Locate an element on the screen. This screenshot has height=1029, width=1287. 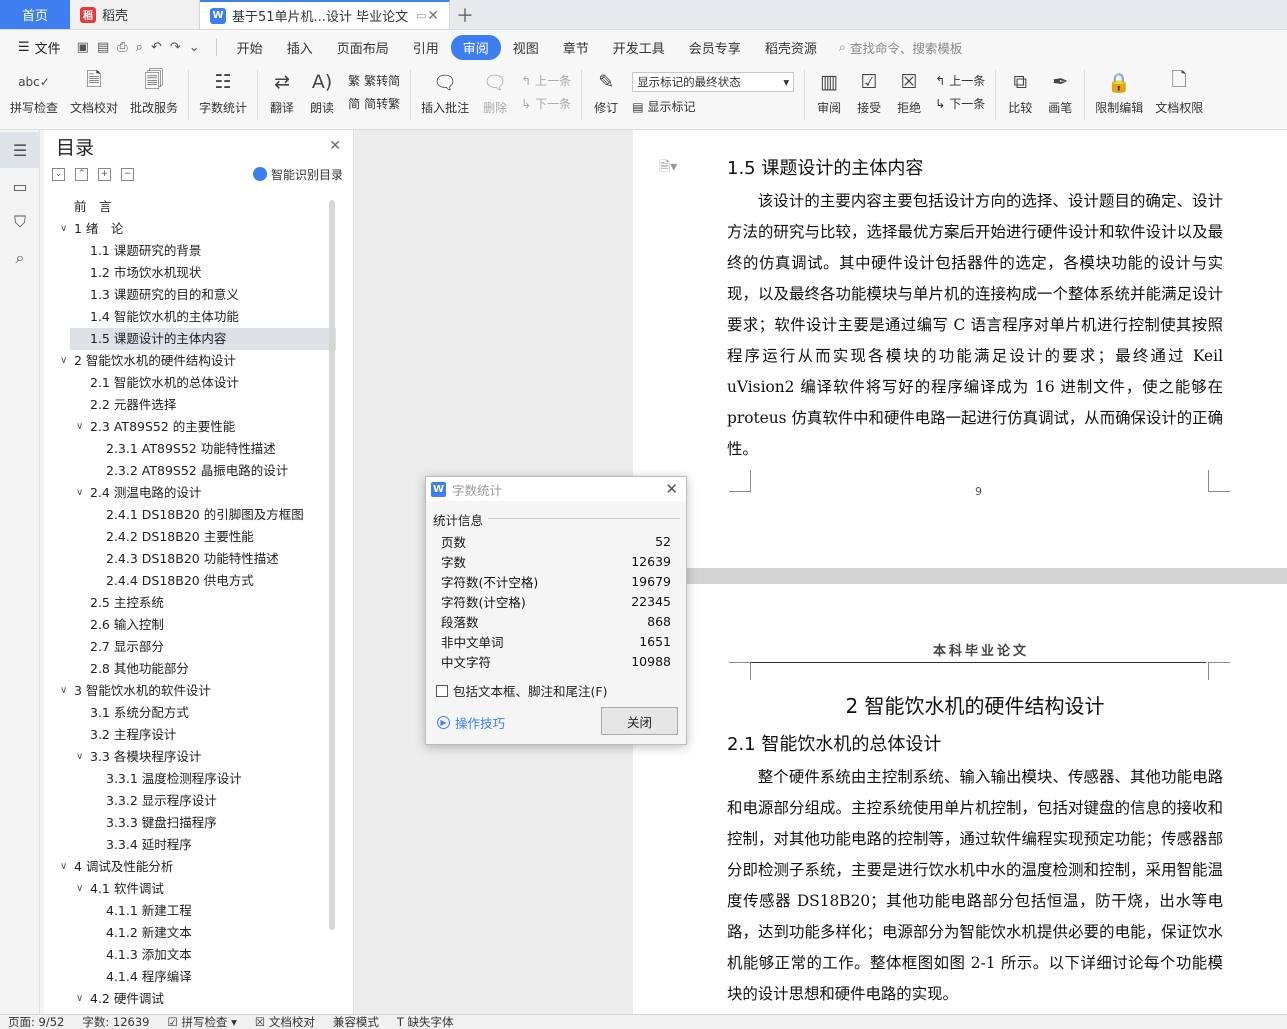
simp-to-trad-button: 简简转繁 is located at coordinates (374, 103).